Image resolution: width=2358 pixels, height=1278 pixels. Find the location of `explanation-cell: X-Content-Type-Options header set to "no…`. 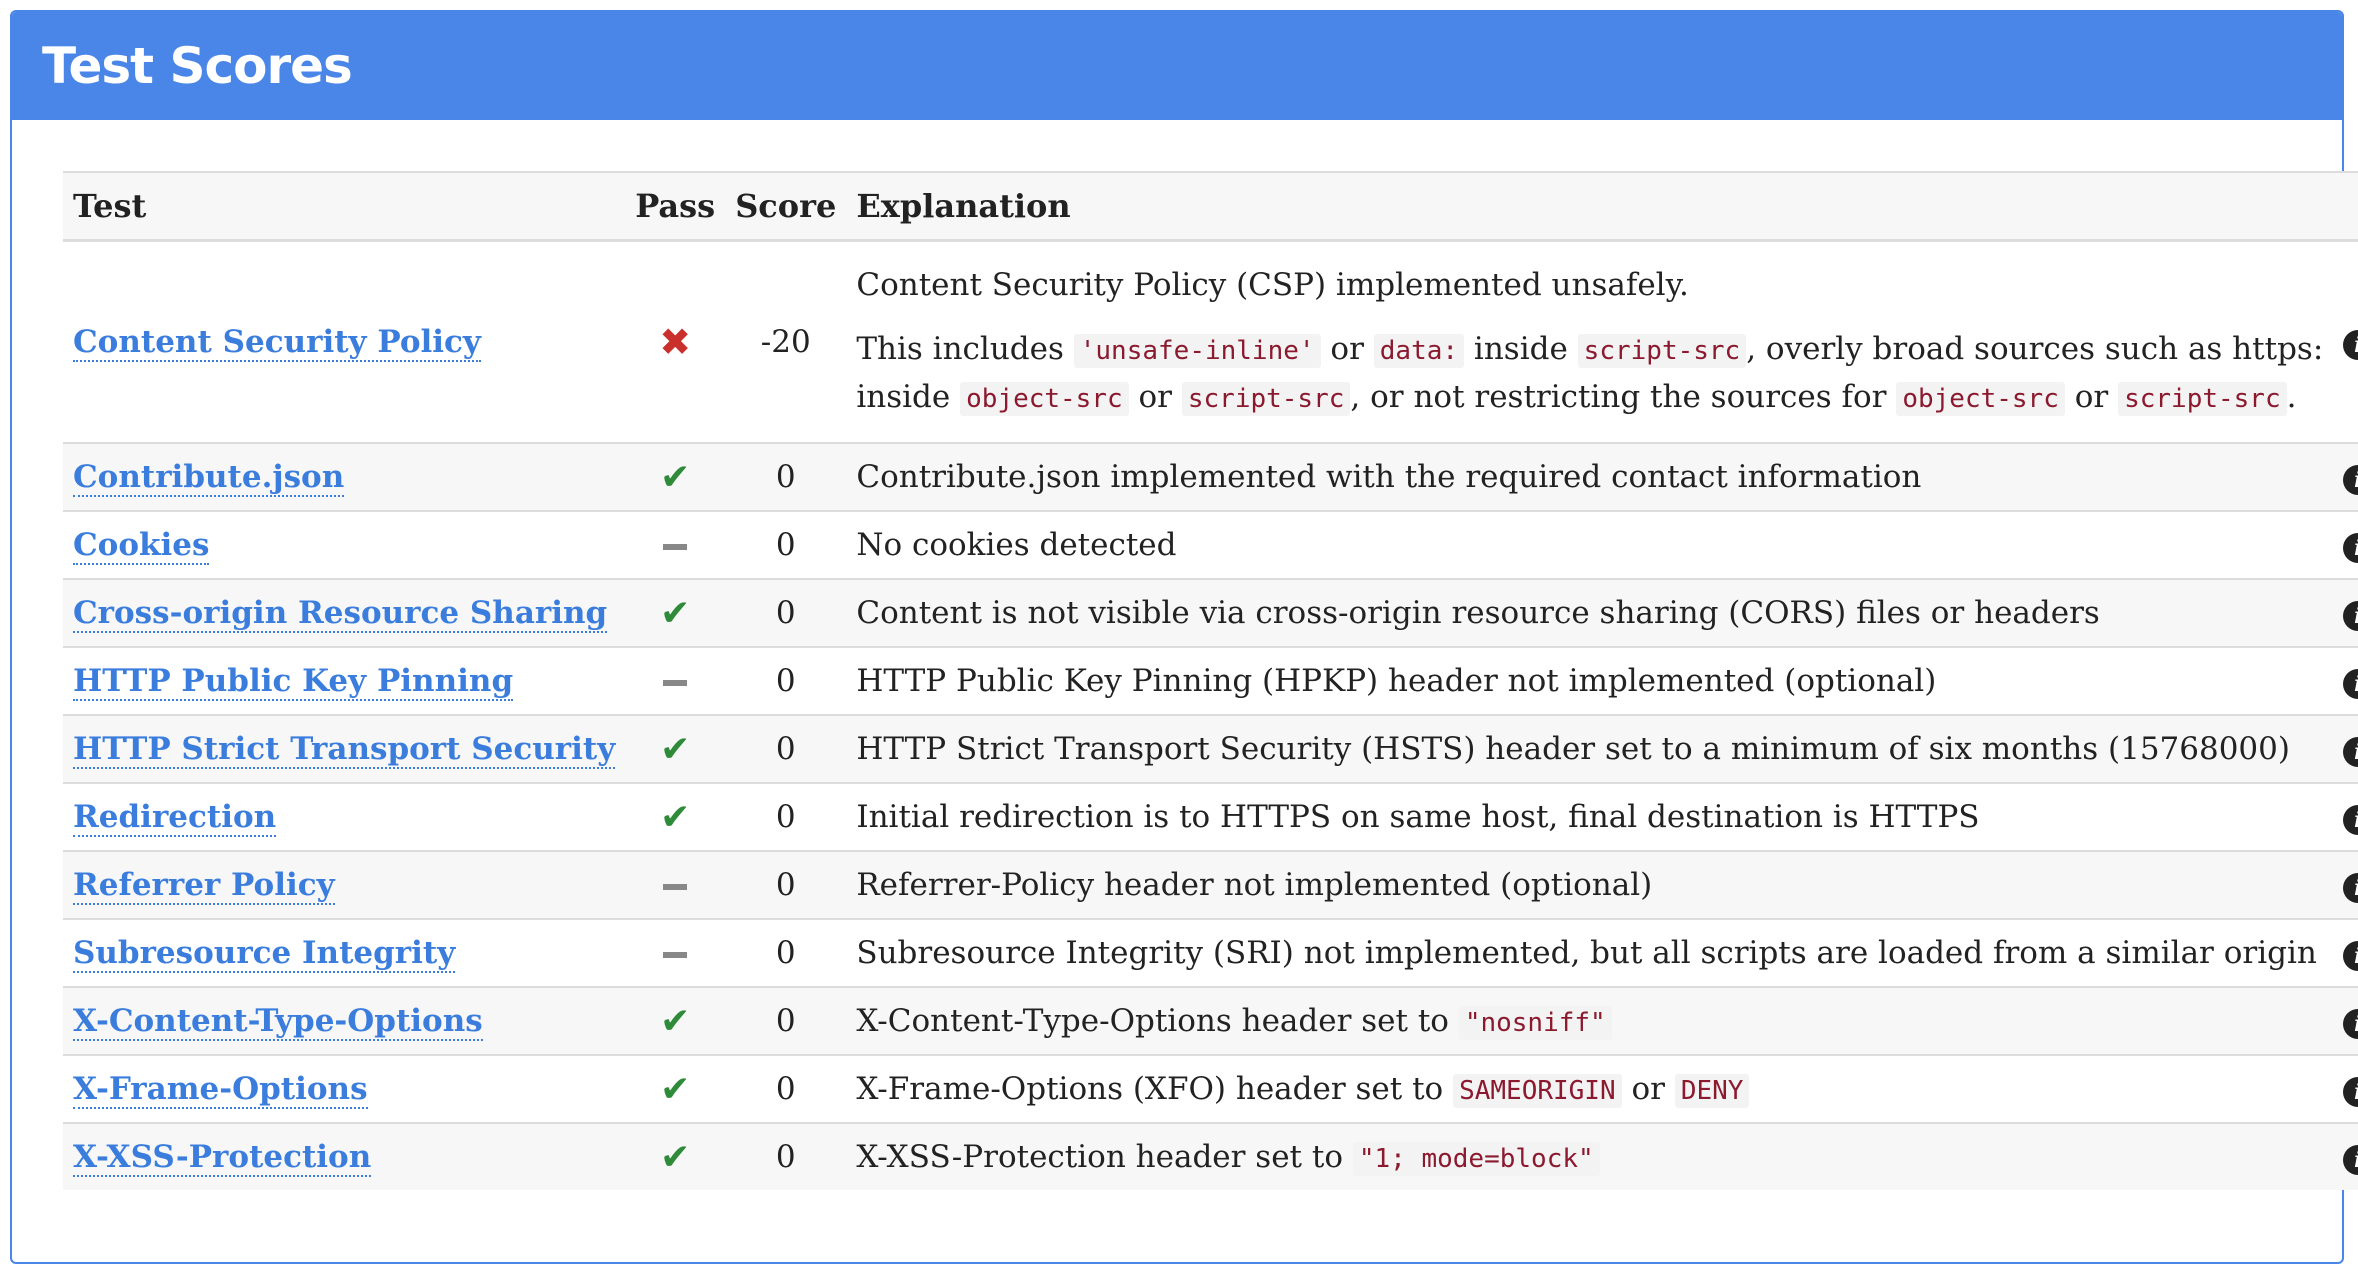

explanation-cell: X-Content-Type-Options header set to "no… is located at coordinates (1590, 1020).